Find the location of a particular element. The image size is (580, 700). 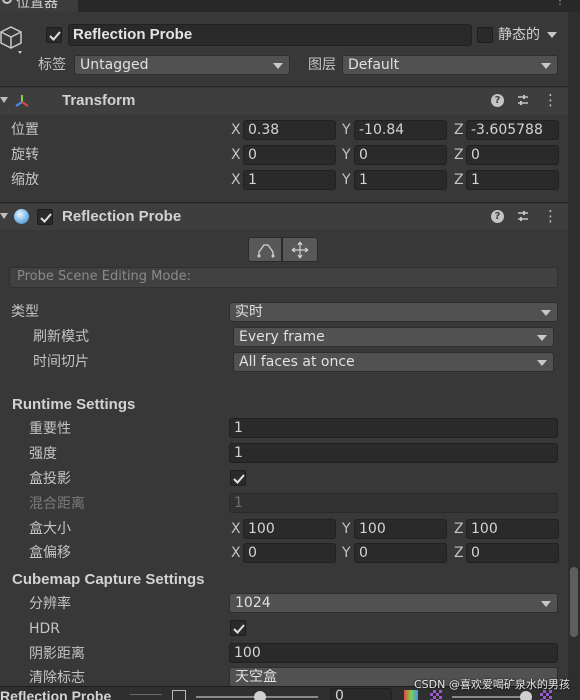

position-y-axis: Y is located at coordinates (346, 130).